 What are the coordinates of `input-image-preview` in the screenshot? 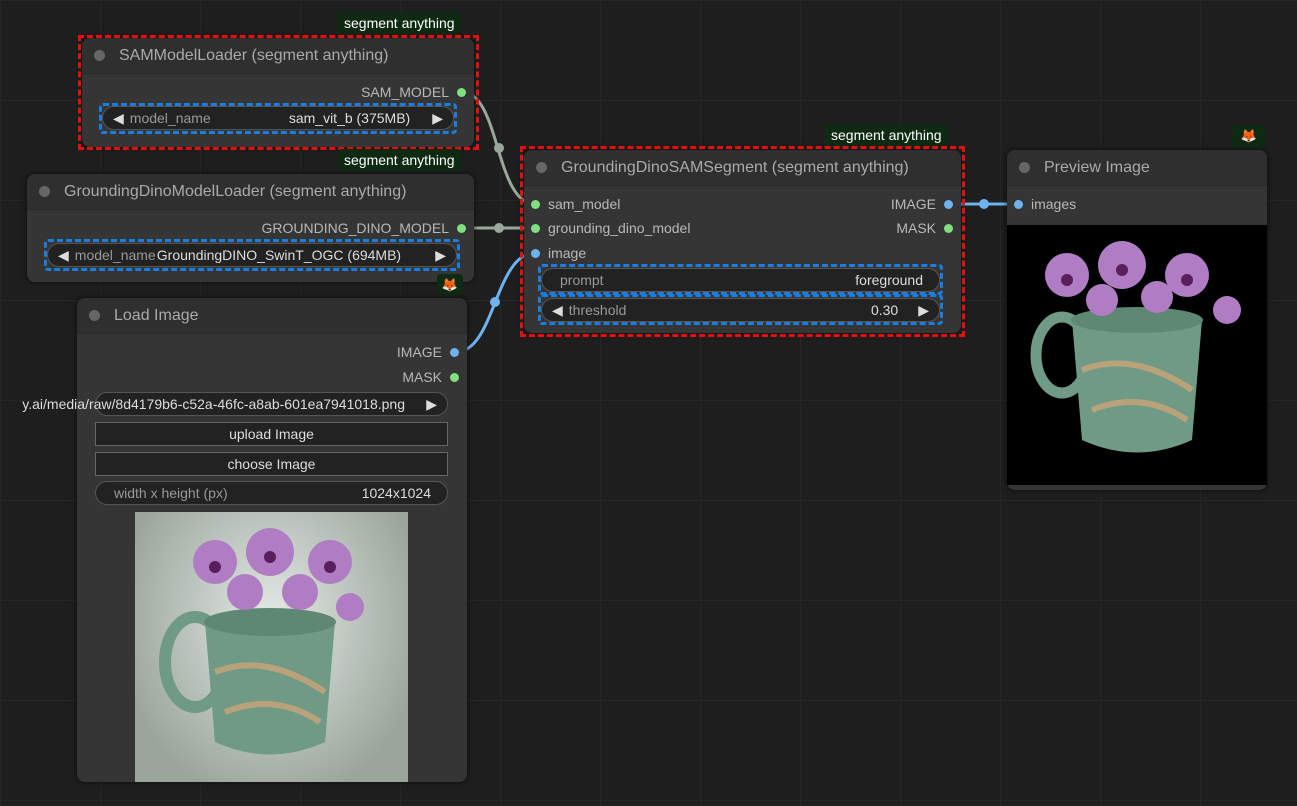 It's located at (271, 647).